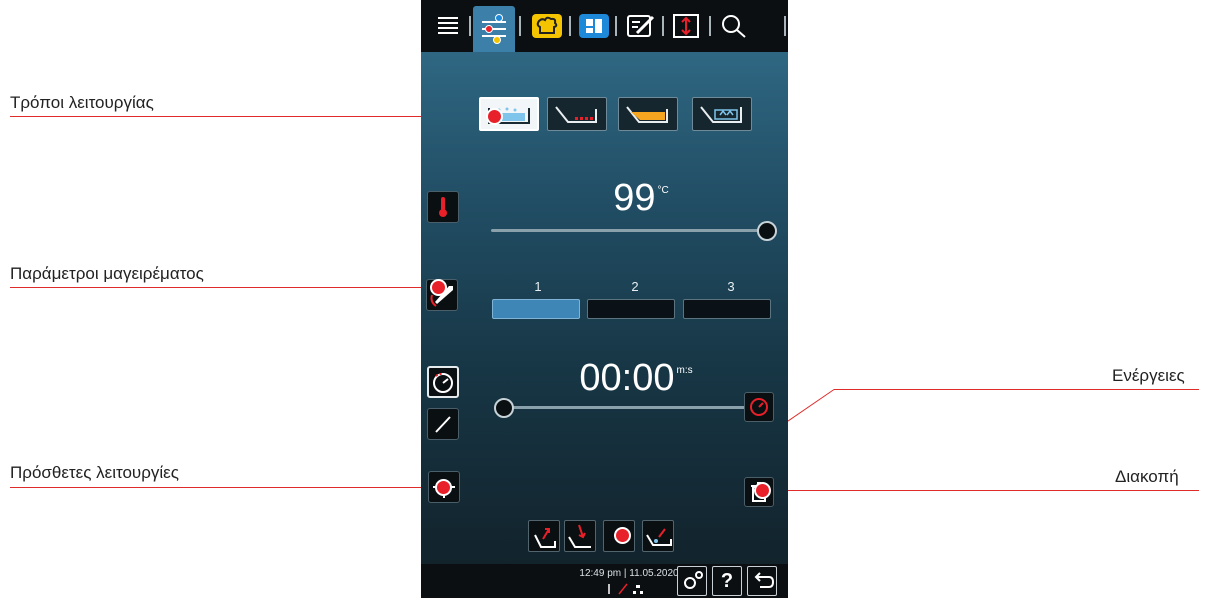 The height and width of the screenshot is (598, 1213). What do you see at coordinates (547, 26) in the screenshot?
I see `chef-hat-icon` at bounding box center [547, 26].